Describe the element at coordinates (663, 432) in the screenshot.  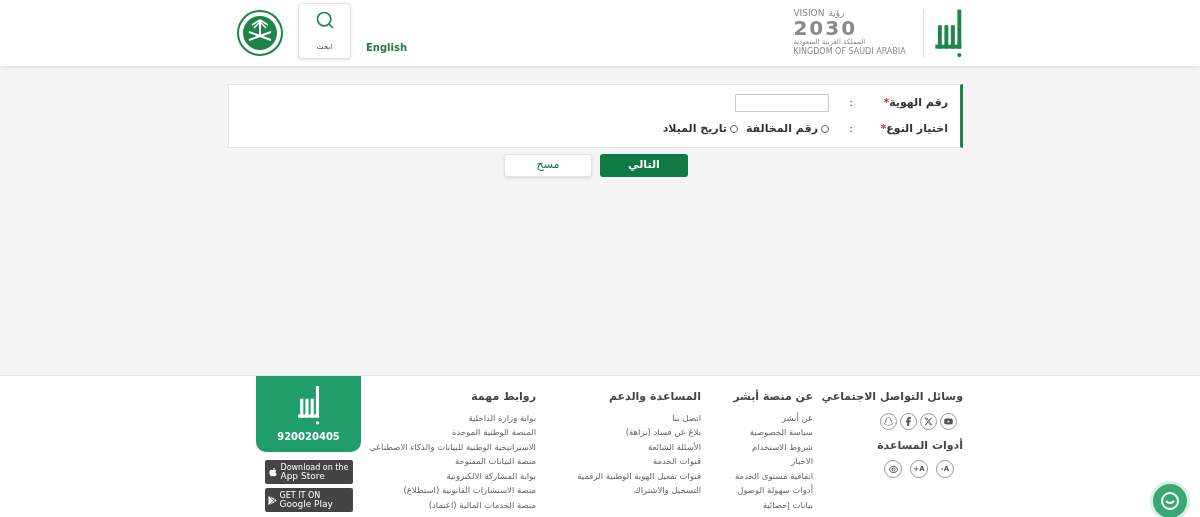
I see `footer-link: بلاغ عن فساد (نزاهة)` at that location.